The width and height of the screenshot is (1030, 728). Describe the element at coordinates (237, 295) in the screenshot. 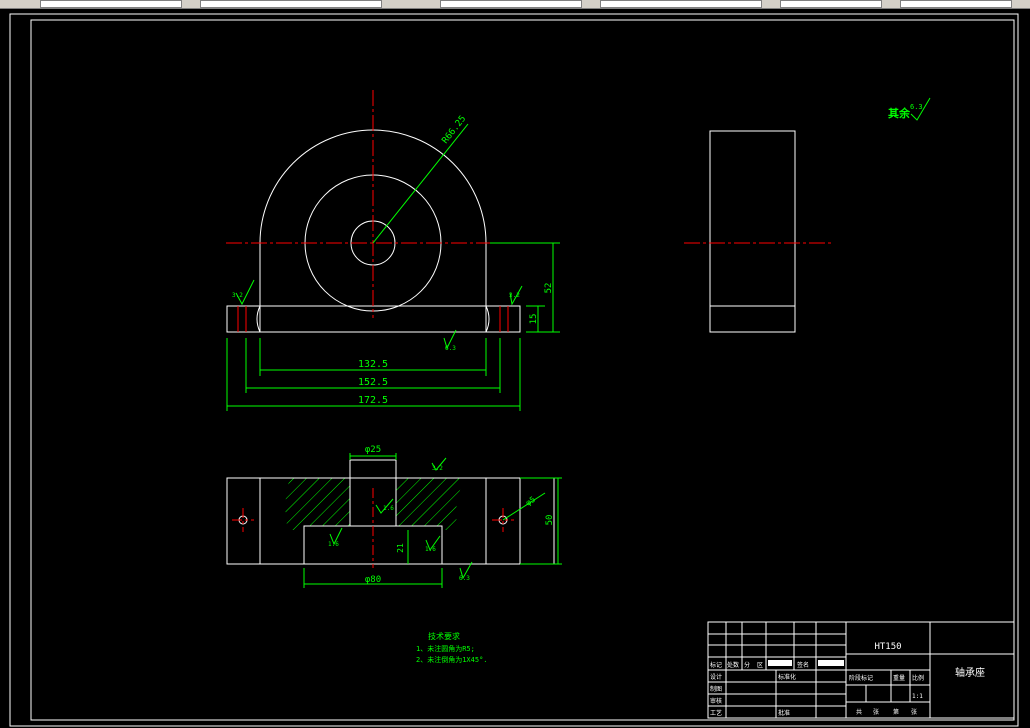

I see `roughness-left-flange: 3.2` at that location.